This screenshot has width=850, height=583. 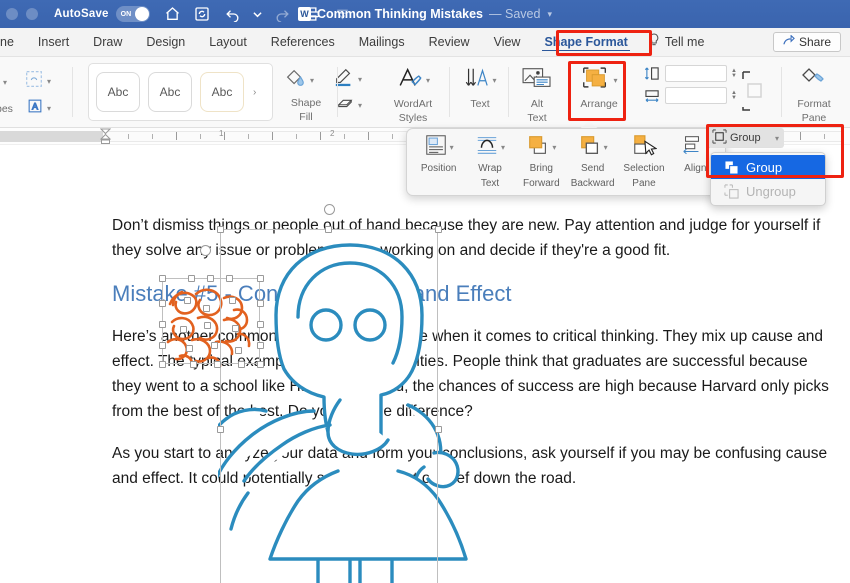 I want to click on group-menu-item-group: Group, so click(x=768, y=167).